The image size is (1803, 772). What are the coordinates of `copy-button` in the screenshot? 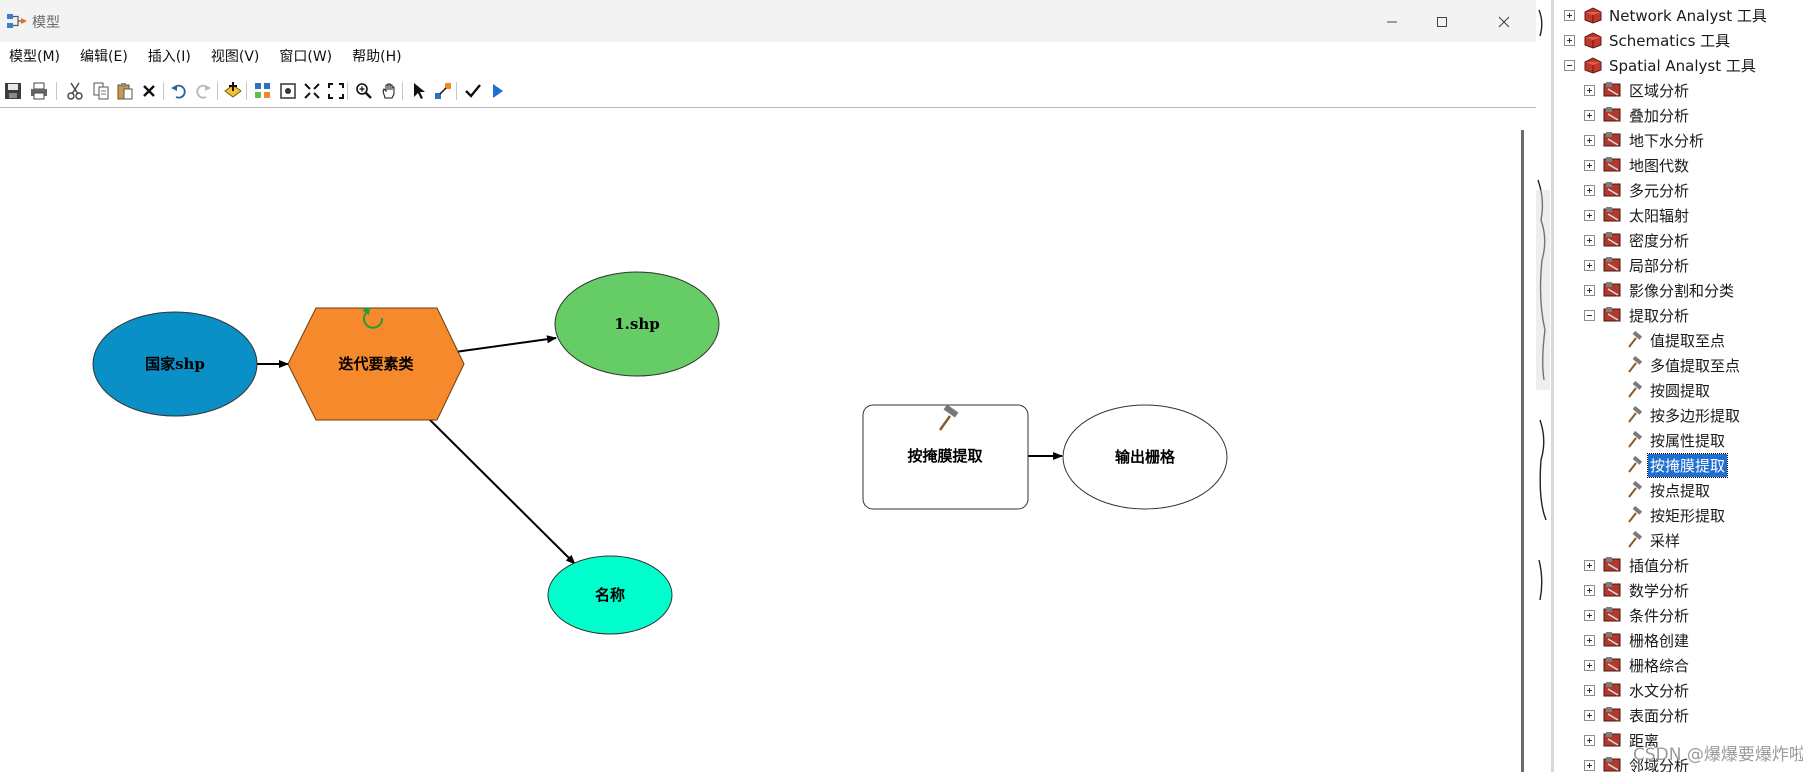 It's located at (101, 91).